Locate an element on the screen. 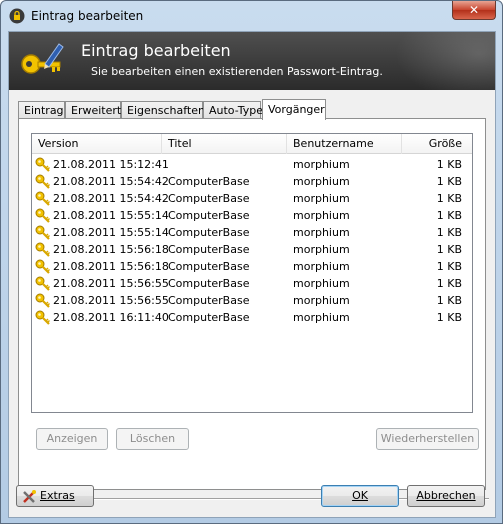  ok-button: OK is located at coordinates (360, 496).